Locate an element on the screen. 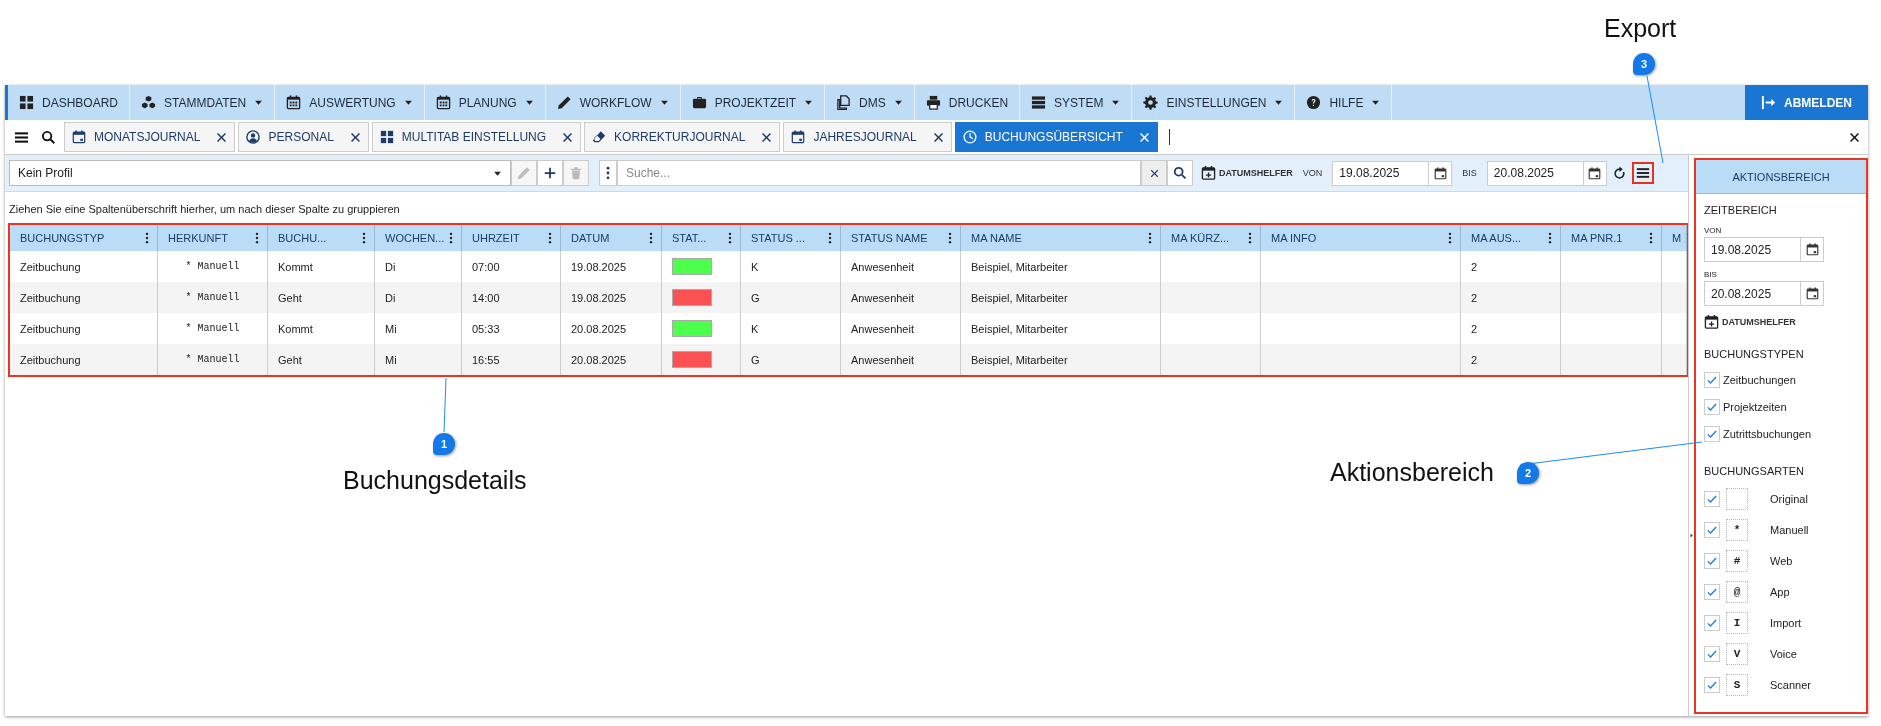 This screenshot has height=726, width=1881. symbol-box: S is located at coordinates (1737, 684).